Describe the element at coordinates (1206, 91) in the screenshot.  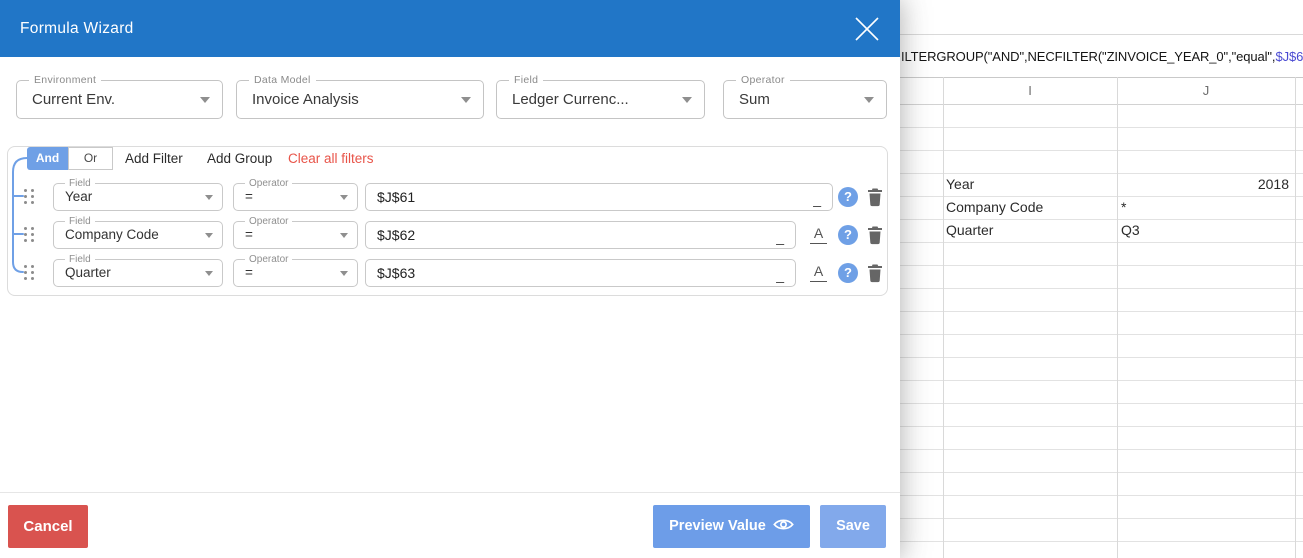
I see `column-header-j: J` at that location.